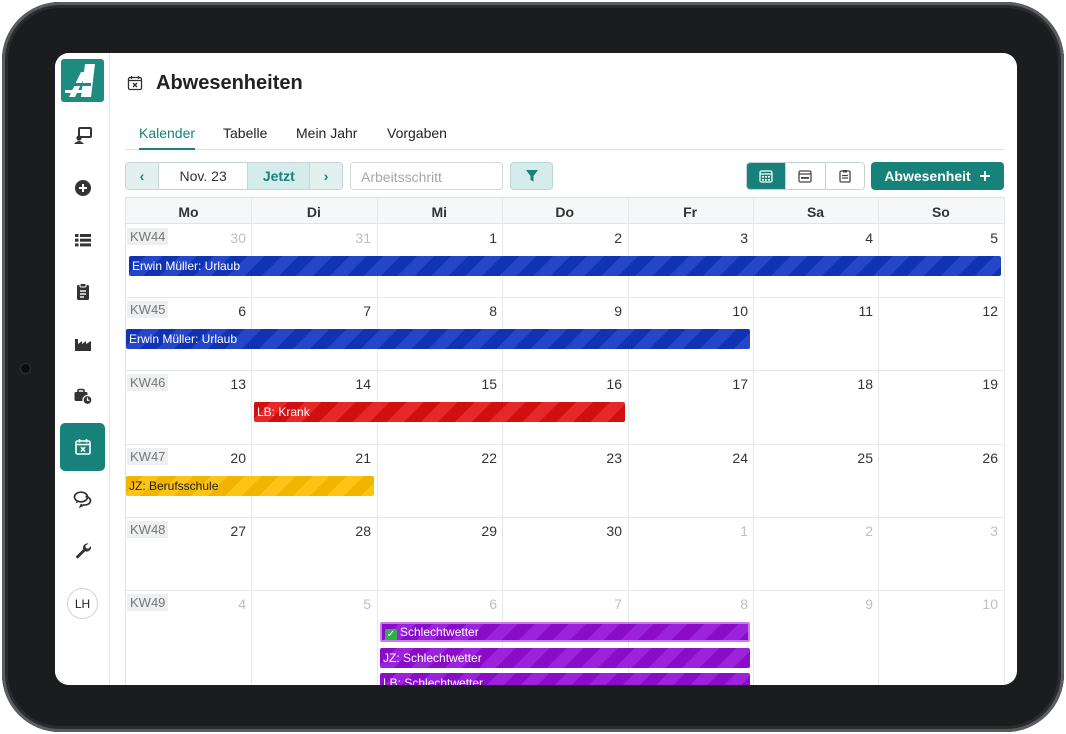 This screenshot has height=734, width=1066. I want to click on chat-bubbles-icon, so click(82, 500).